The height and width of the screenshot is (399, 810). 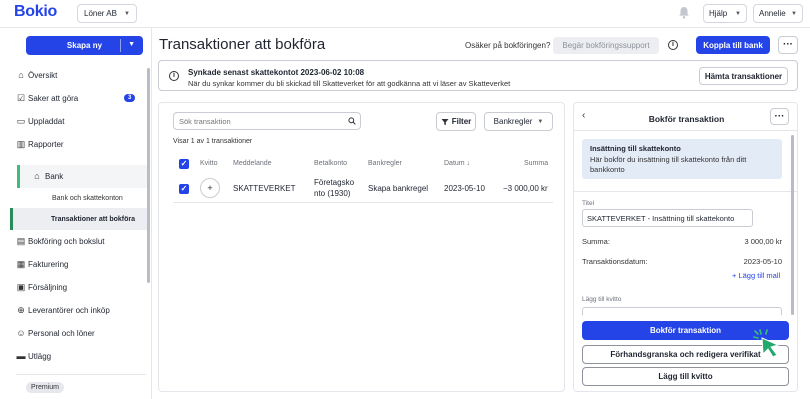 I want to click on sum-row: Summa: 3 000,00 kr, so click(x=682, y=241).